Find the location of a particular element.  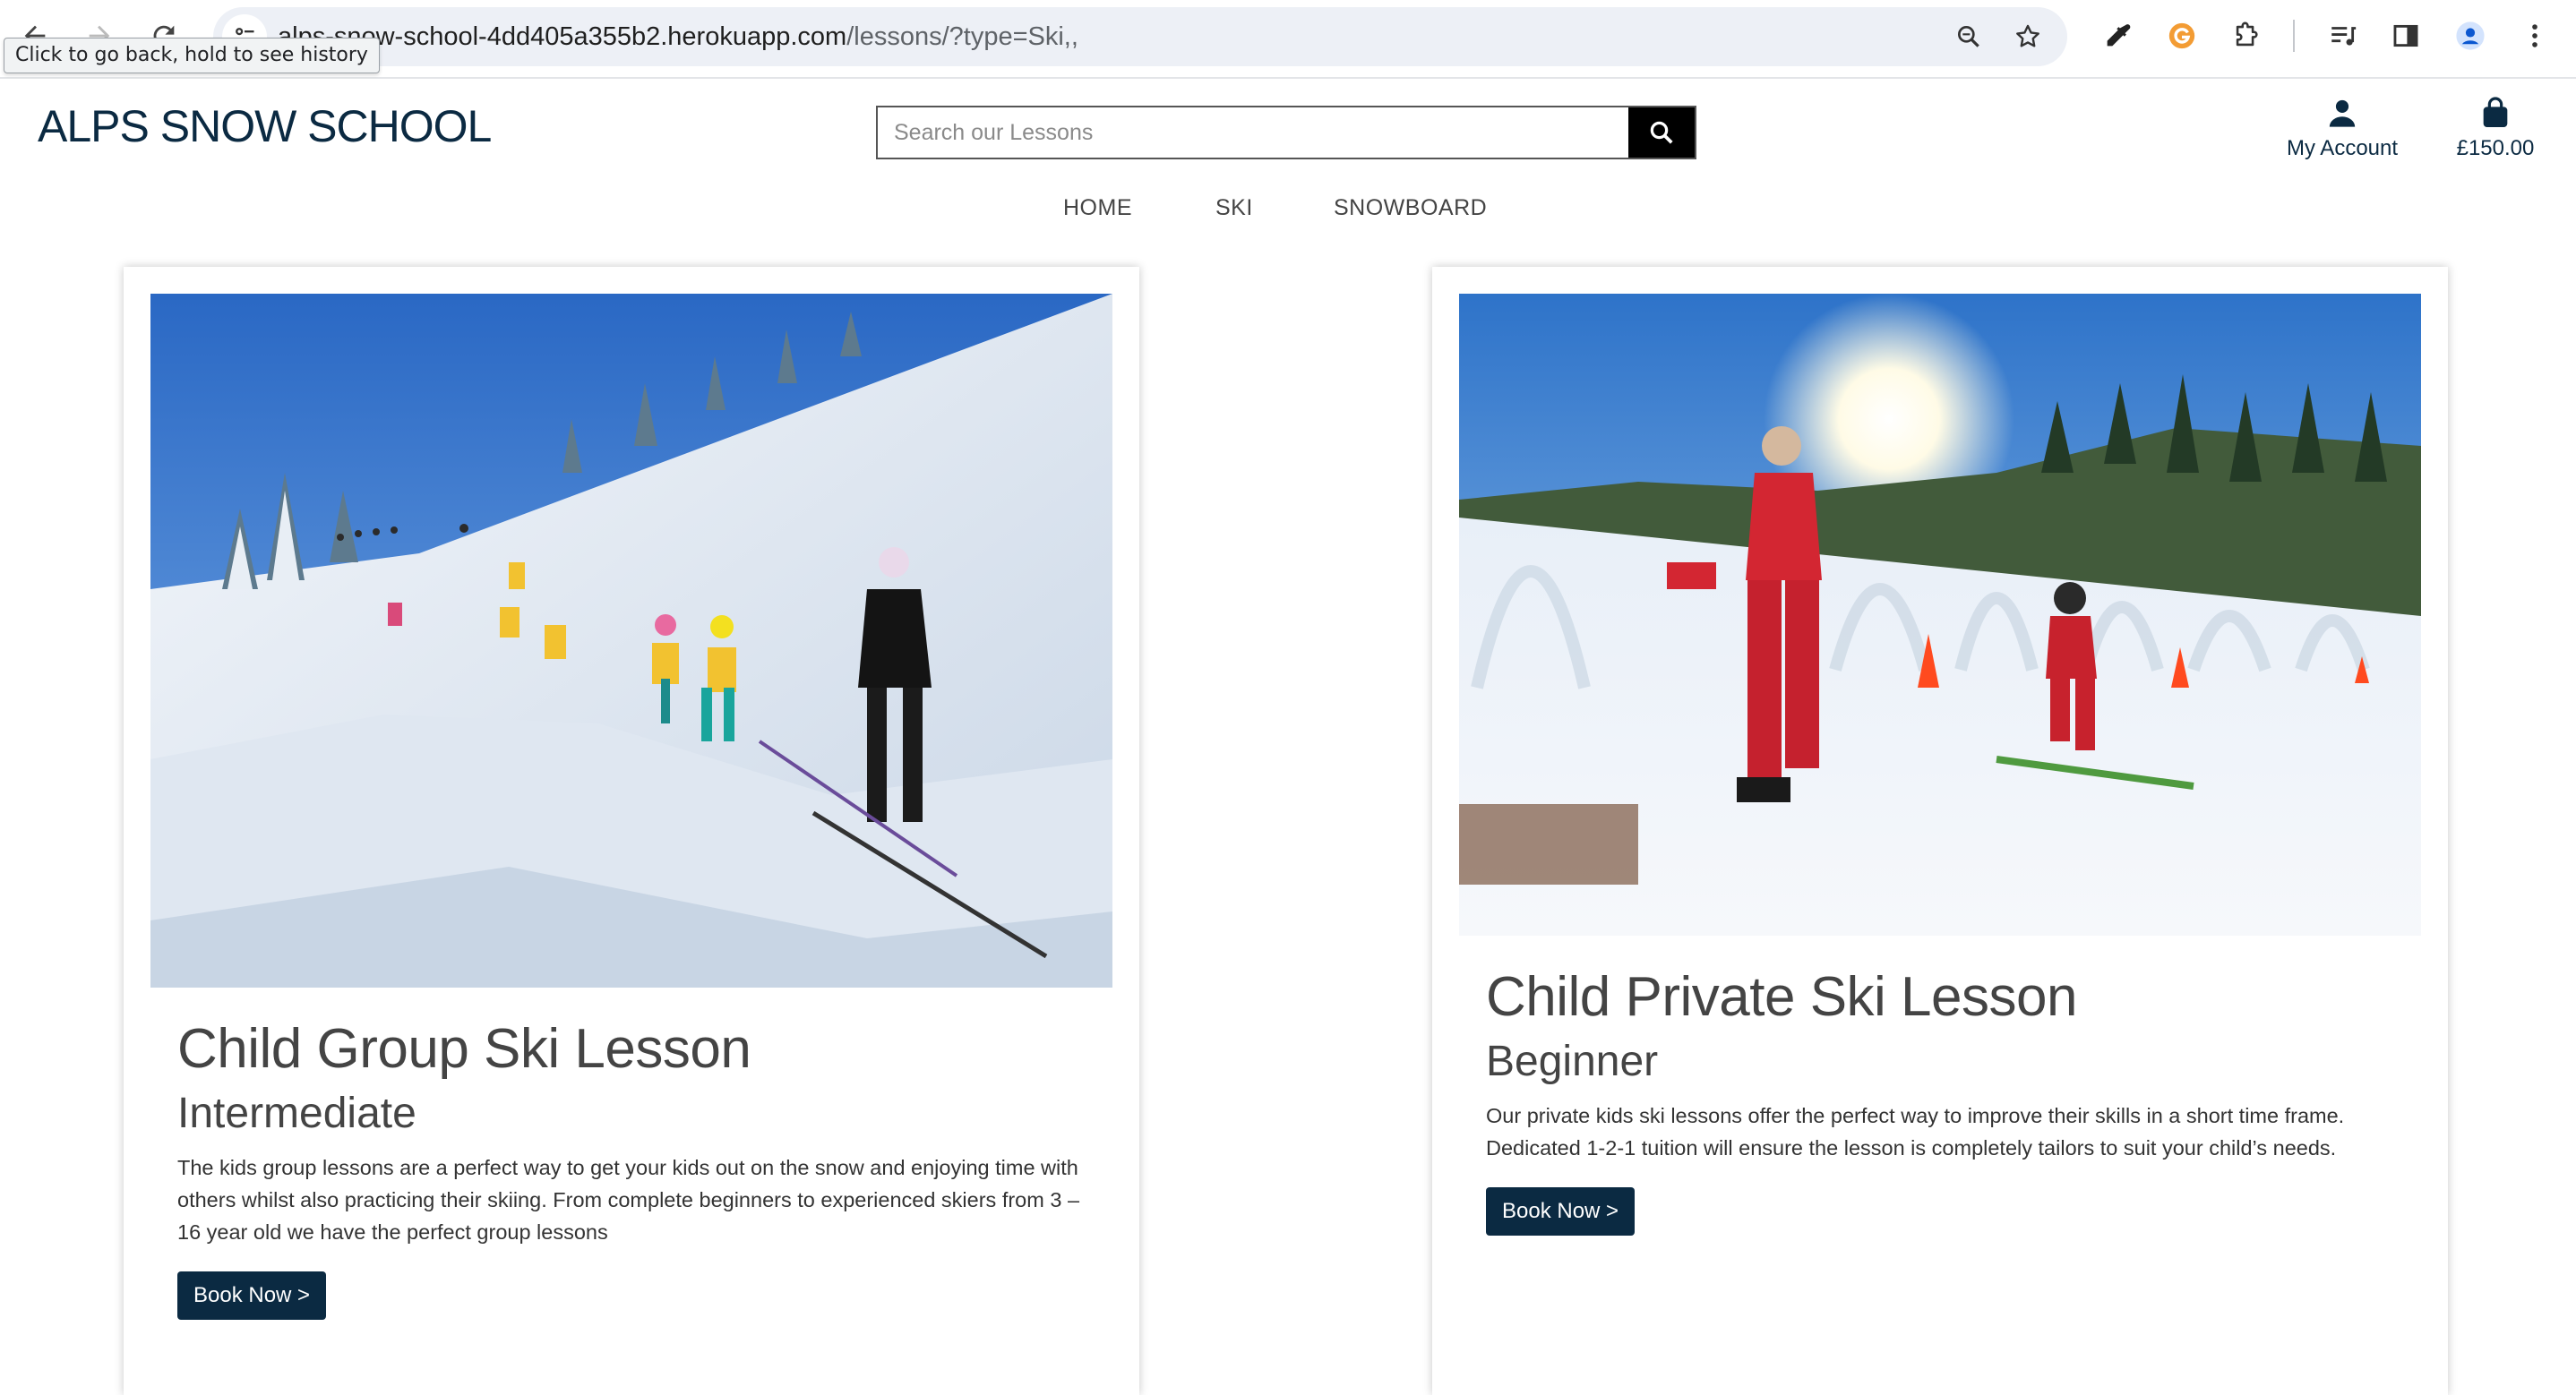

shopping-bag-icon is located at coordinates (2495, 112).